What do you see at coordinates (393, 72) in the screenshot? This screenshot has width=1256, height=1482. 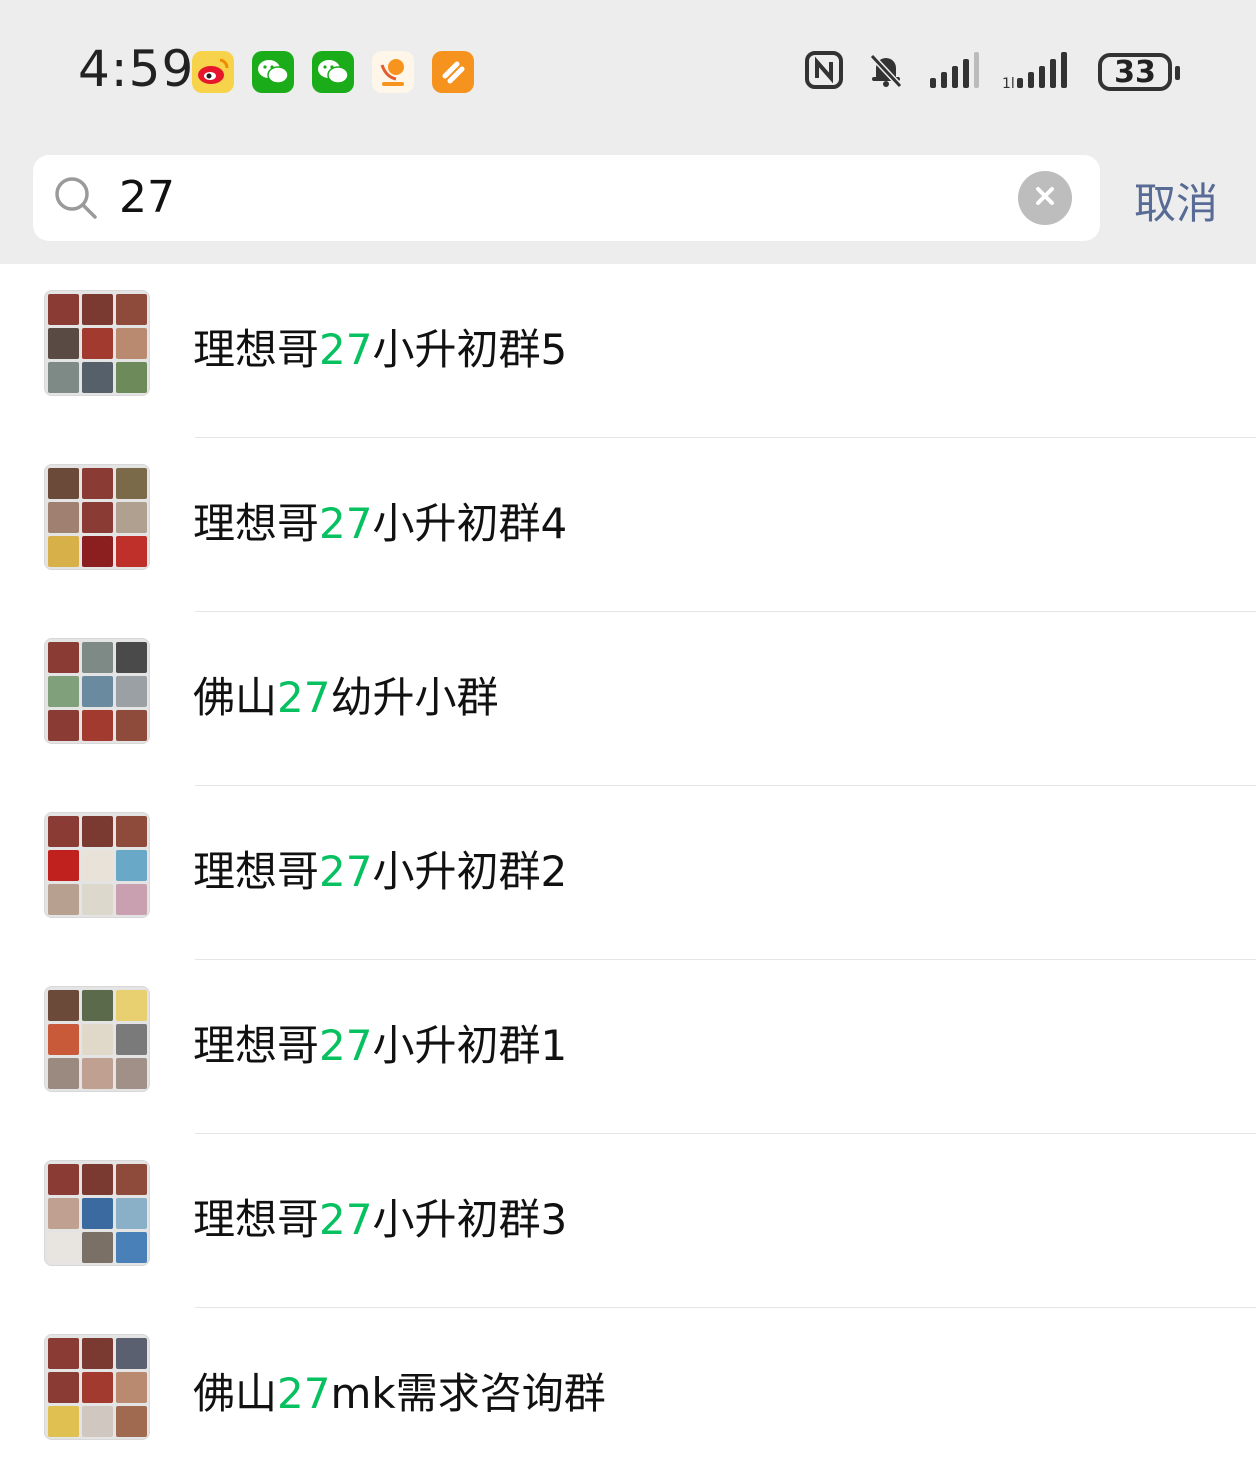 I see `xiaotiancai-icon` at bounding box center [393, 72].